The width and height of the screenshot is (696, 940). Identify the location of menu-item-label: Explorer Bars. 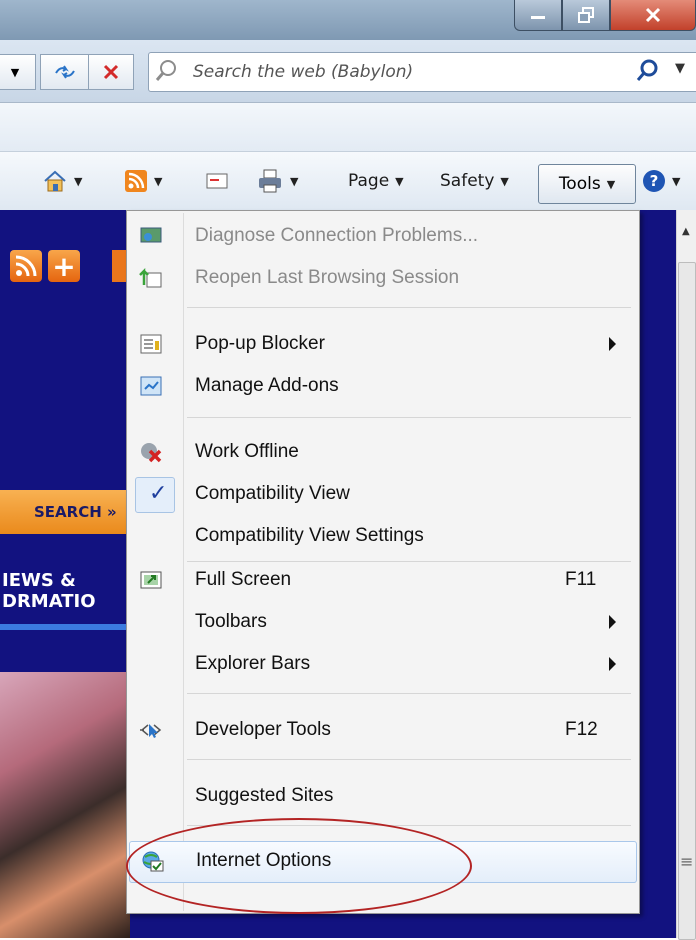
(253, 663).